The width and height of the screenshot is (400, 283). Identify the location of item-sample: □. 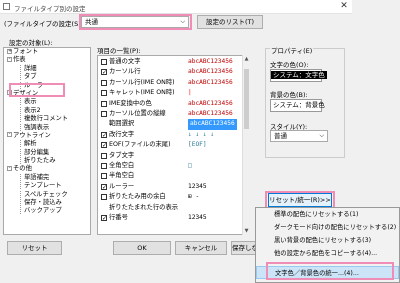
(190, 165).